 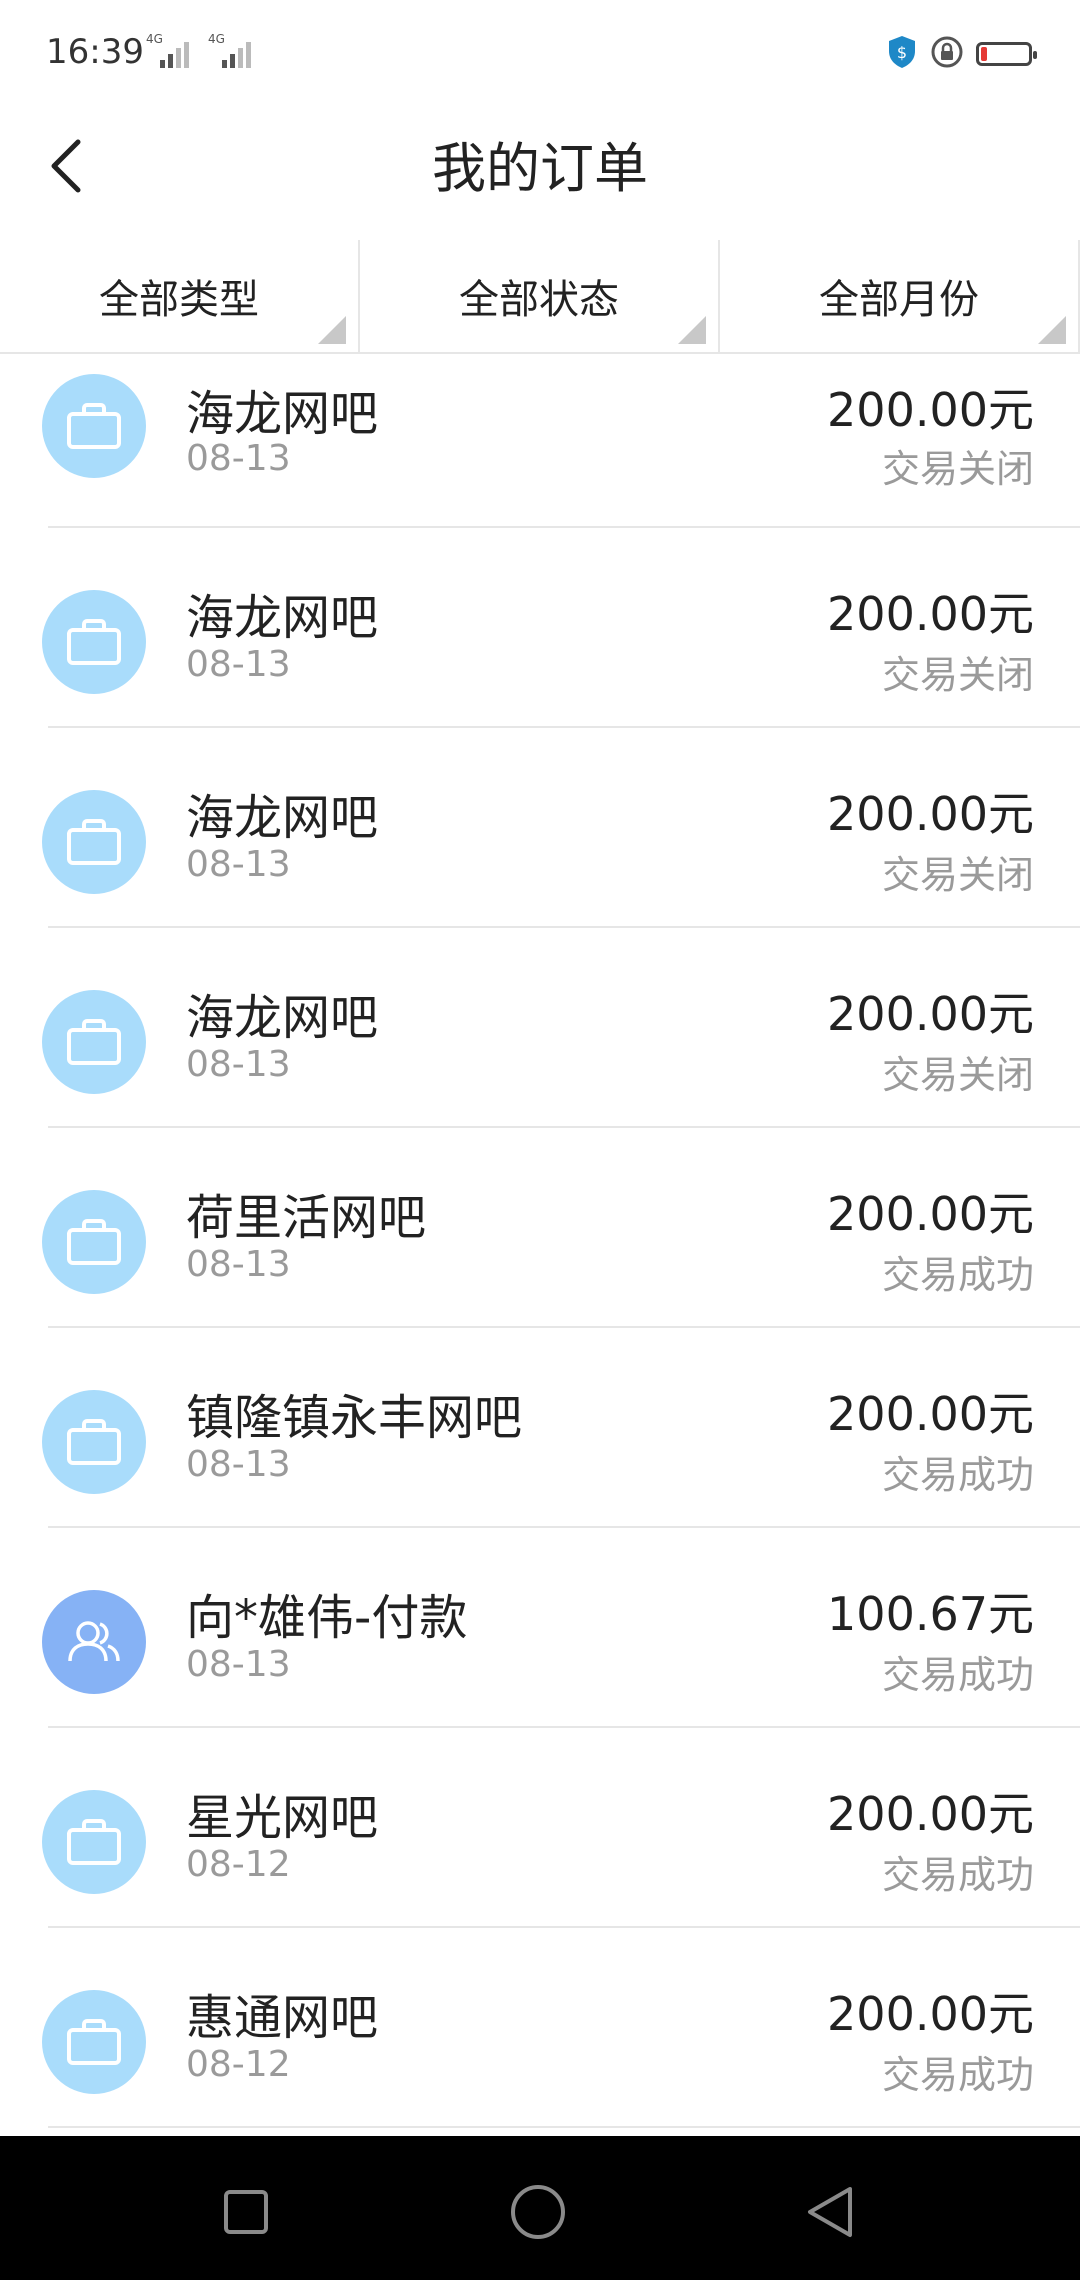 What do you see at coordinates (899, 300) in the screenshot?
I see `filter-label: 全部月份` at bounding box center [899, 300].